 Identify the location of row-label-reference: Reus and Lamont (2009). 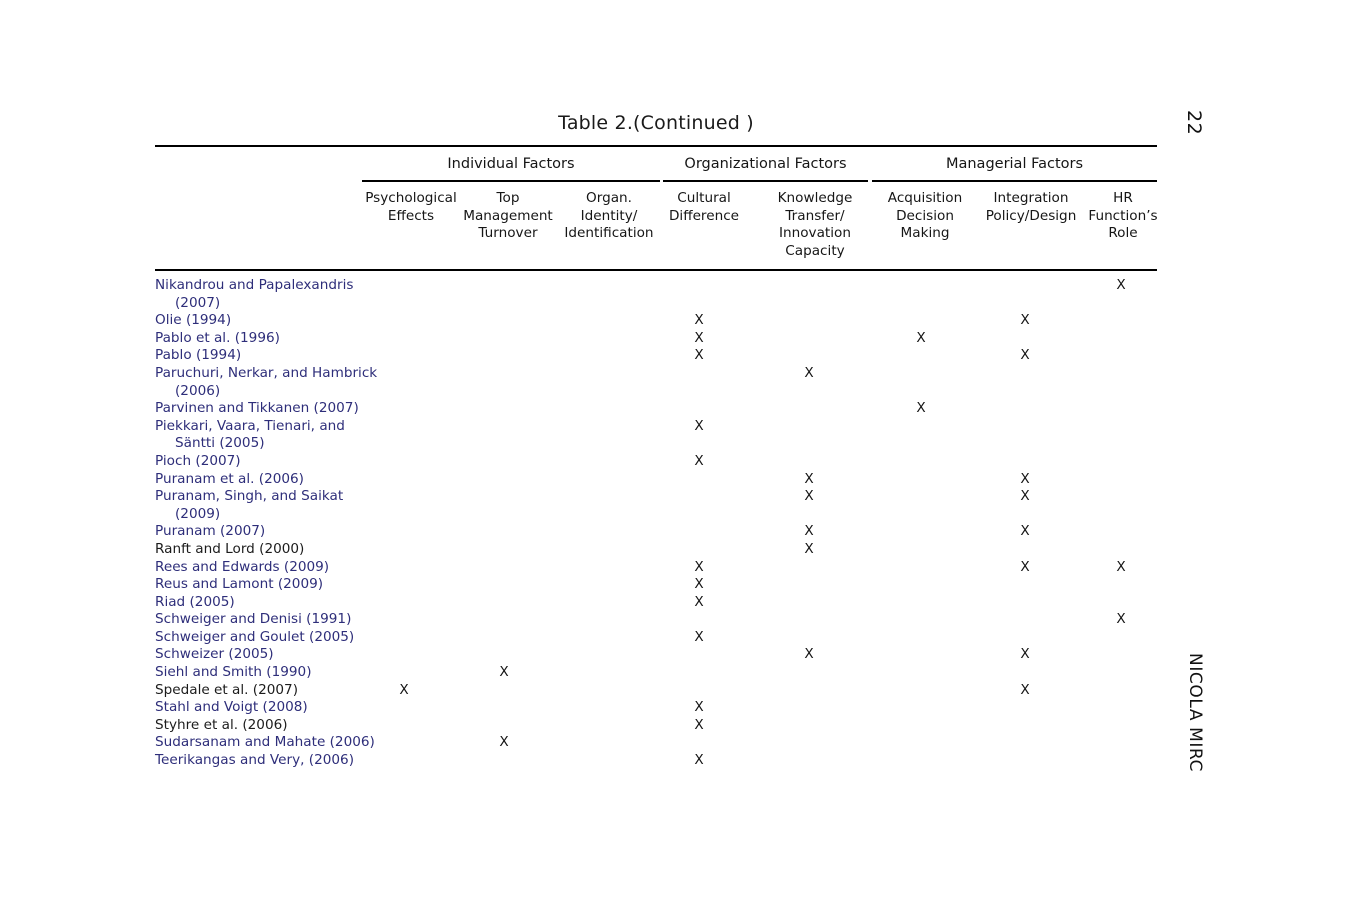
(305, 585).